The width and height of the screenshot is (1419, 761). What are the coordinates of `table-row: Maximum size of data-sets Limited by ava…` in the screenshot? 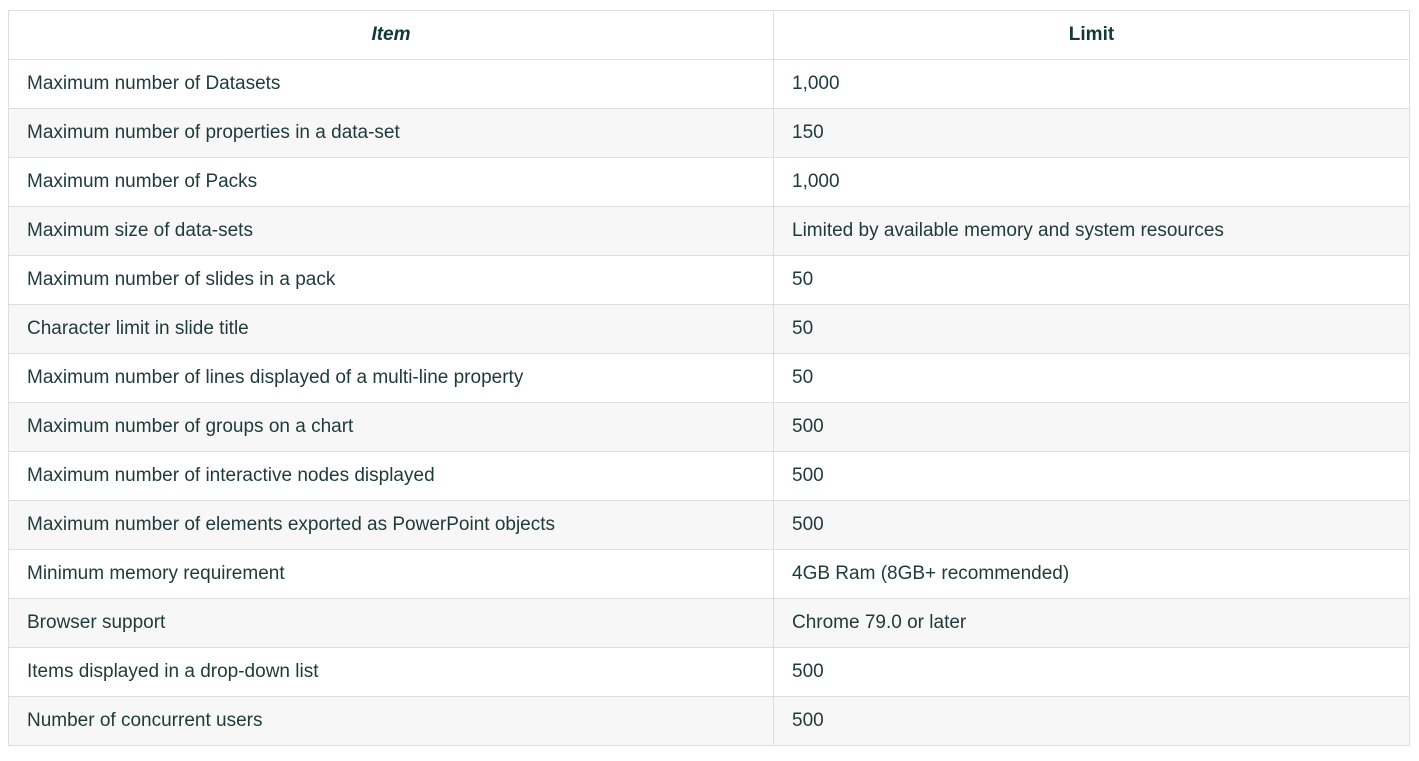 It's located at (709, 231).